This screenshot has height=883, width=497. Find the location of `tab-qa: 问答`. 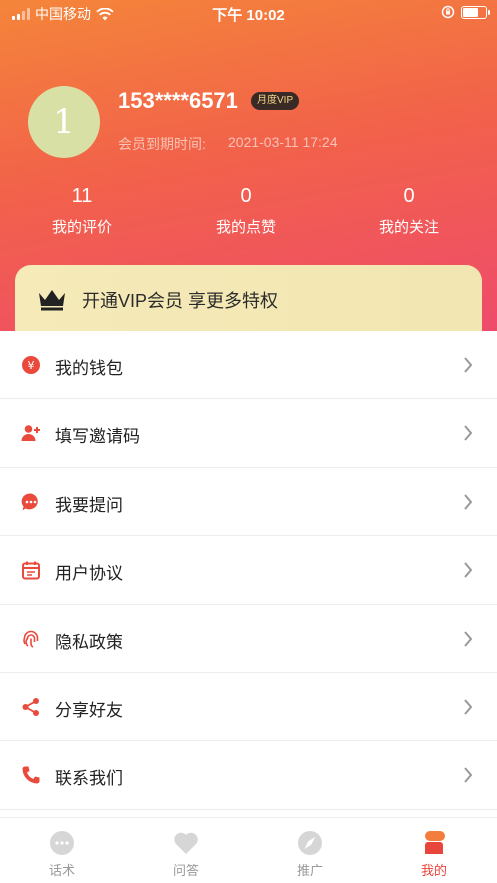

tab-qa: 问答 is located at coordinates (186, 850).